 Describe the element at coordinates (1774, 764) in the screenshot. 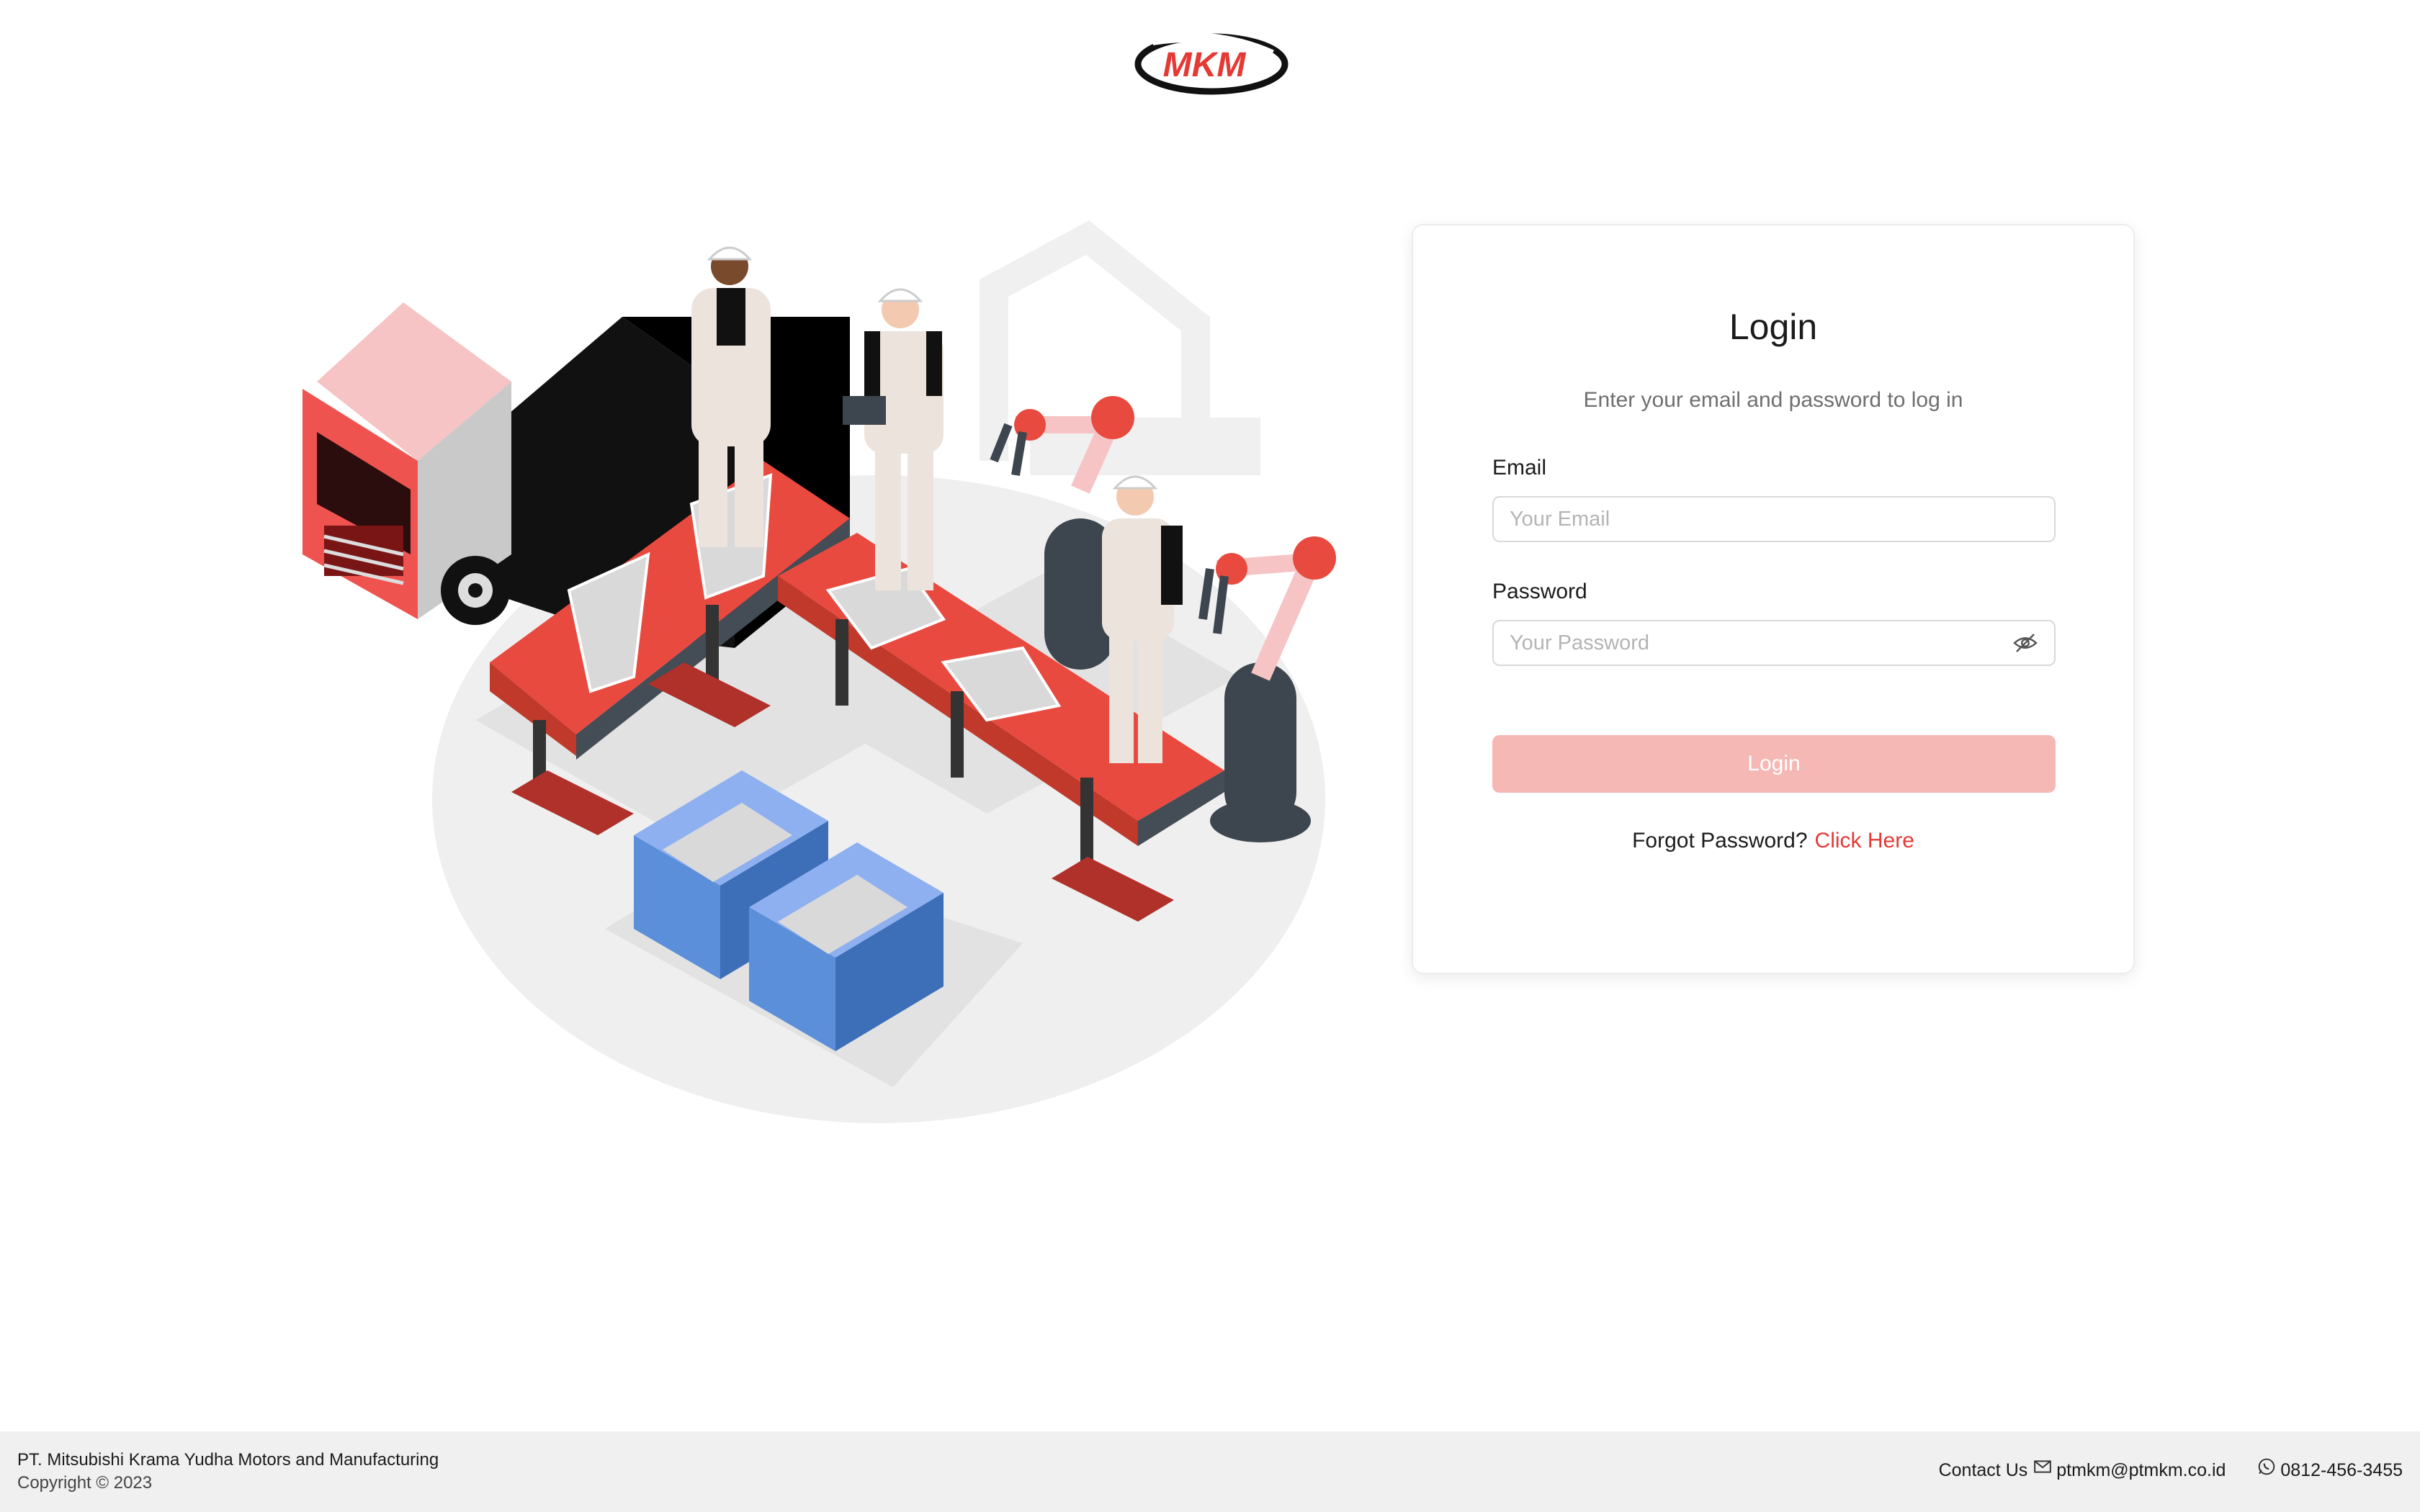

I see `login-button: Login` at that location.